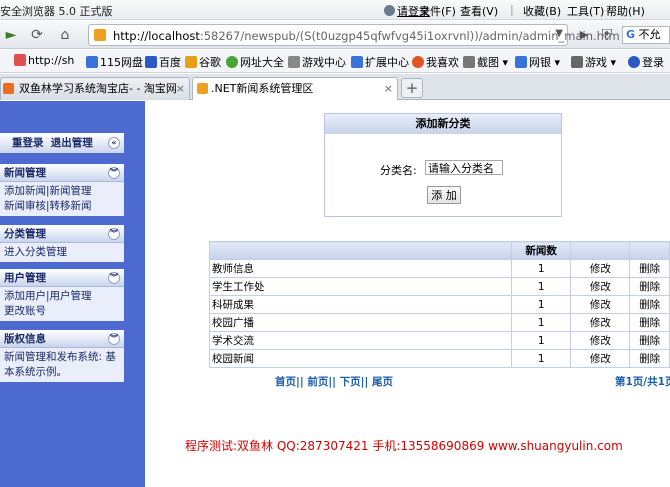 Image resolution: width=670 pixels, height=487 pixels. What do you see at coordinates (412, 88) in the screenshot?
I see `new-tab-button: +` at bounding box center [412, 88].